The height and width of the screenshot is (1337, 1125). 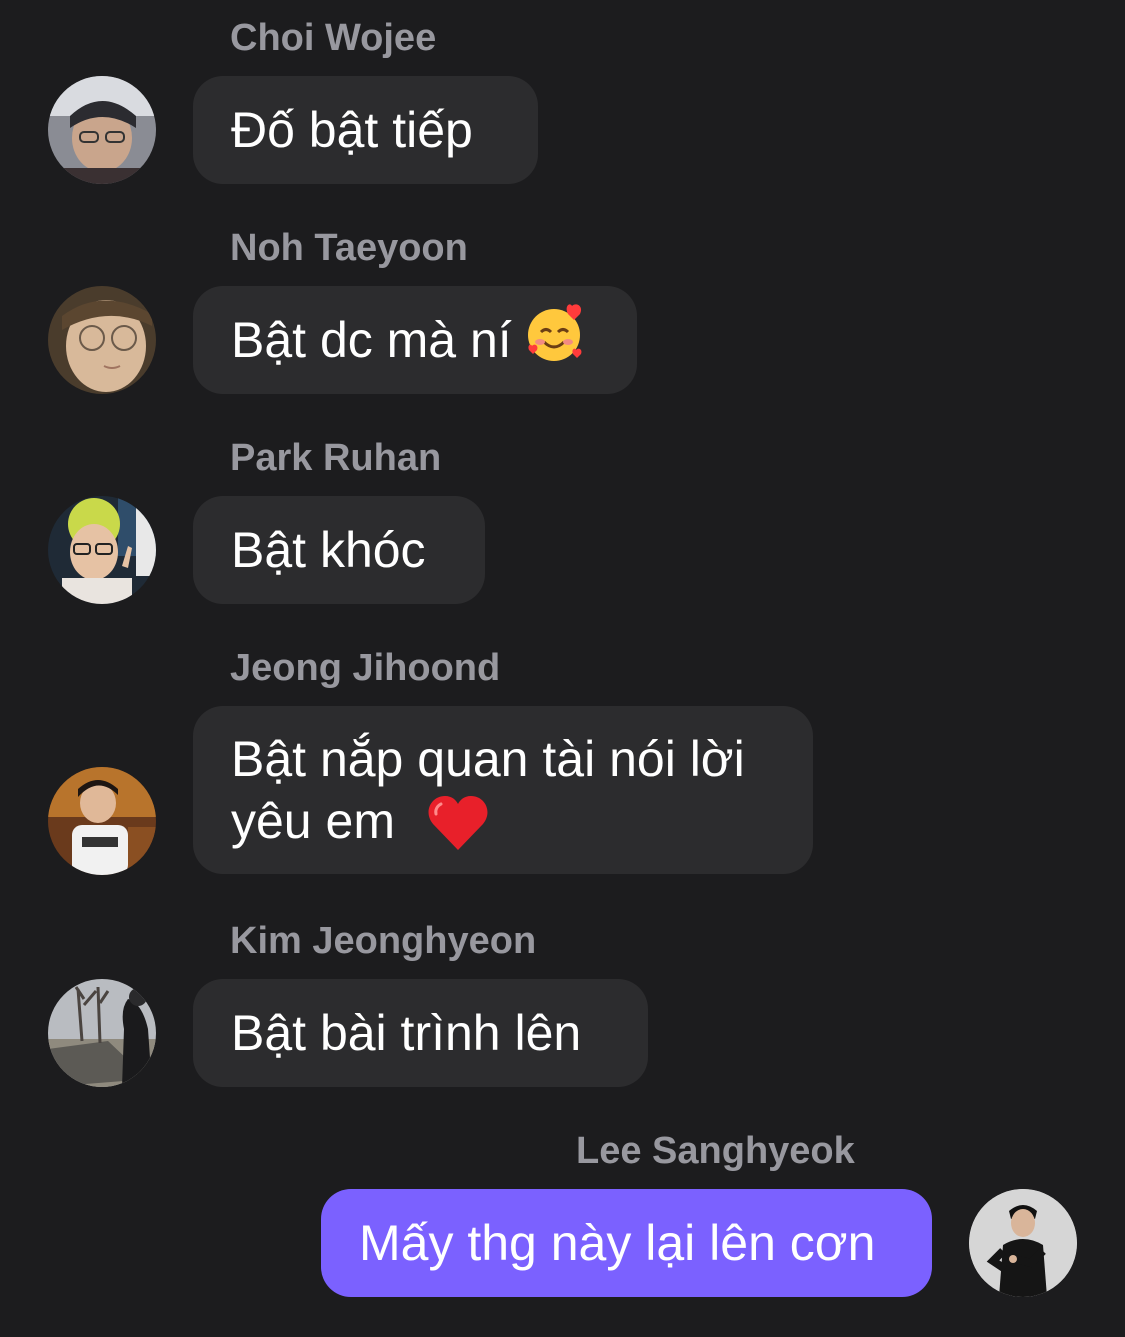 I want to click on sender-name: Lee Sanghyeok, so click(x=715, y=1151).